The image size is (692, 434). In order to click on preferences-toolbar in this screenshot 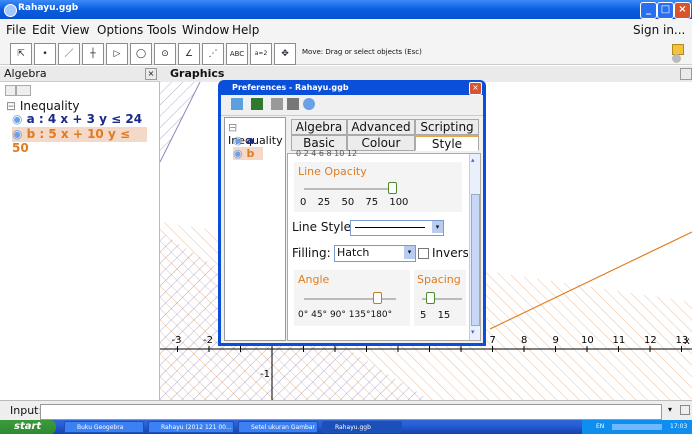, I will do `click(352, 105)`.